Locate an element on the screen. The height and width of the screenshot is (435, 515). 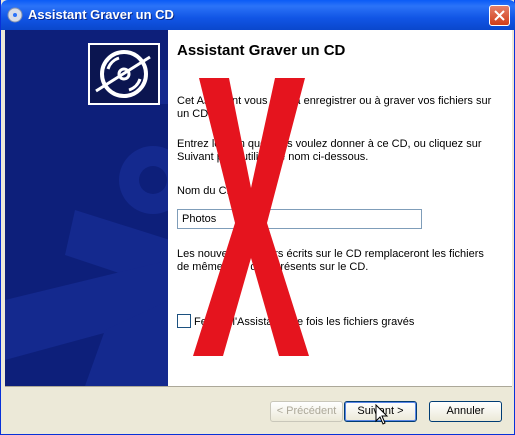
mouse-cursor-icon is located at coordinates (382, 414).